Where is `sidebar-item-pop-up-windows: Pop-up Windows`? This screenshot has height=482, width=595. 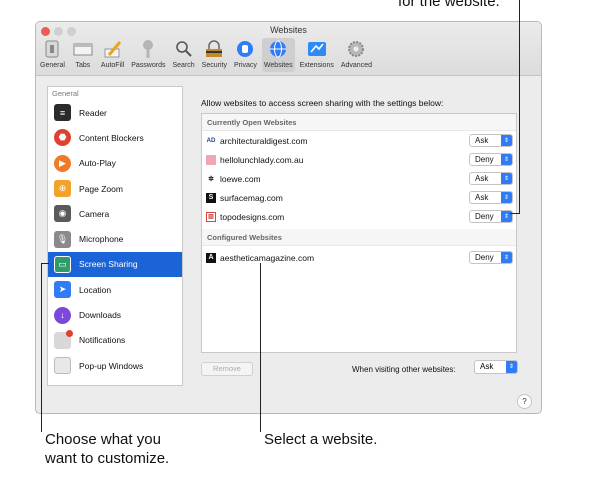 sidebar-item-pop-up-windows: Pop-up Windows is located at coordinates (115, 365).